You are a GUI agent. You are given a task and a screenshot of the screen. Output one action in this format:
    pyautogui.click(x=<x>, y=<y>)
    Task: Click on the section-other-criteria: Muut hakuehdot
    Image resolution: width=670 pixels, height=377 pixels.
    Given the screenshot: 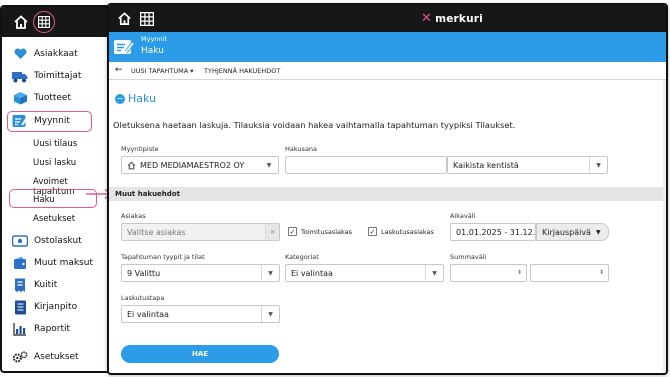 What is the action you would take?
    pyautogui.click(x=387, y=194)
    